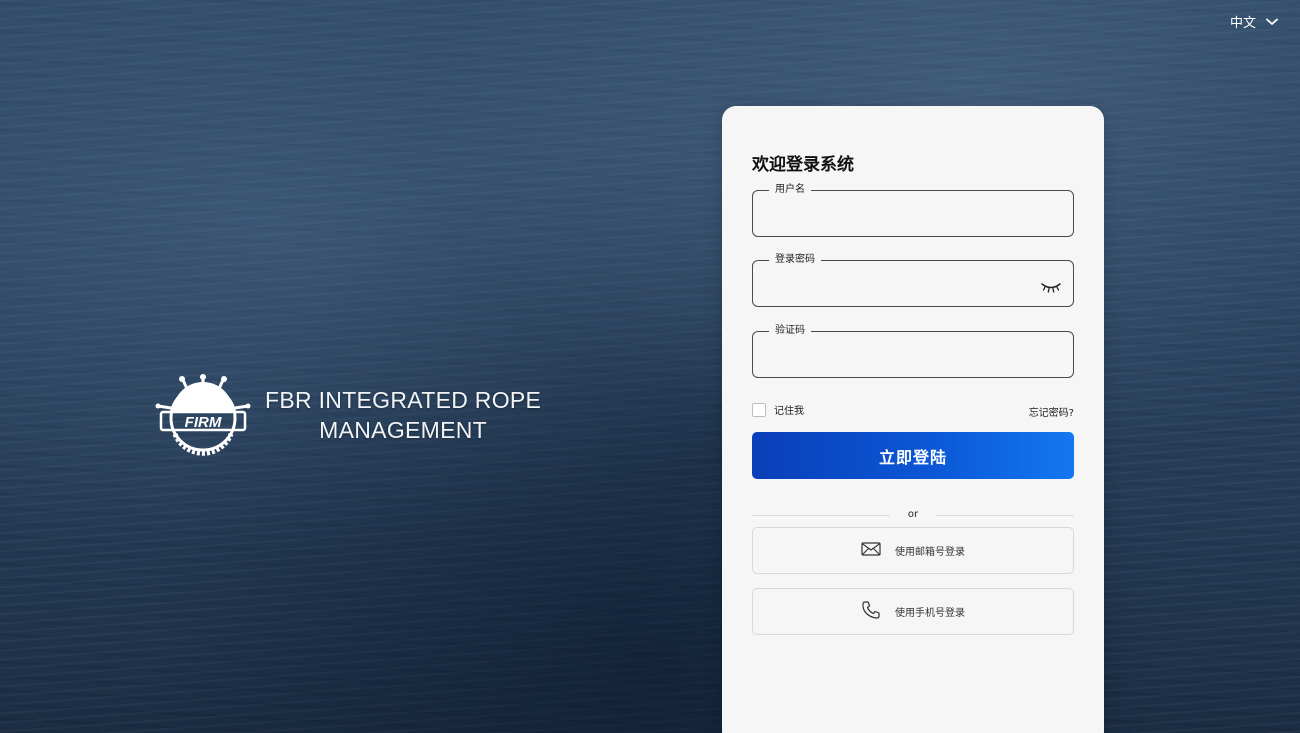 The width and height of the screenshot is (1300, 733). I want to click on phone-icon, so click(871, 612).